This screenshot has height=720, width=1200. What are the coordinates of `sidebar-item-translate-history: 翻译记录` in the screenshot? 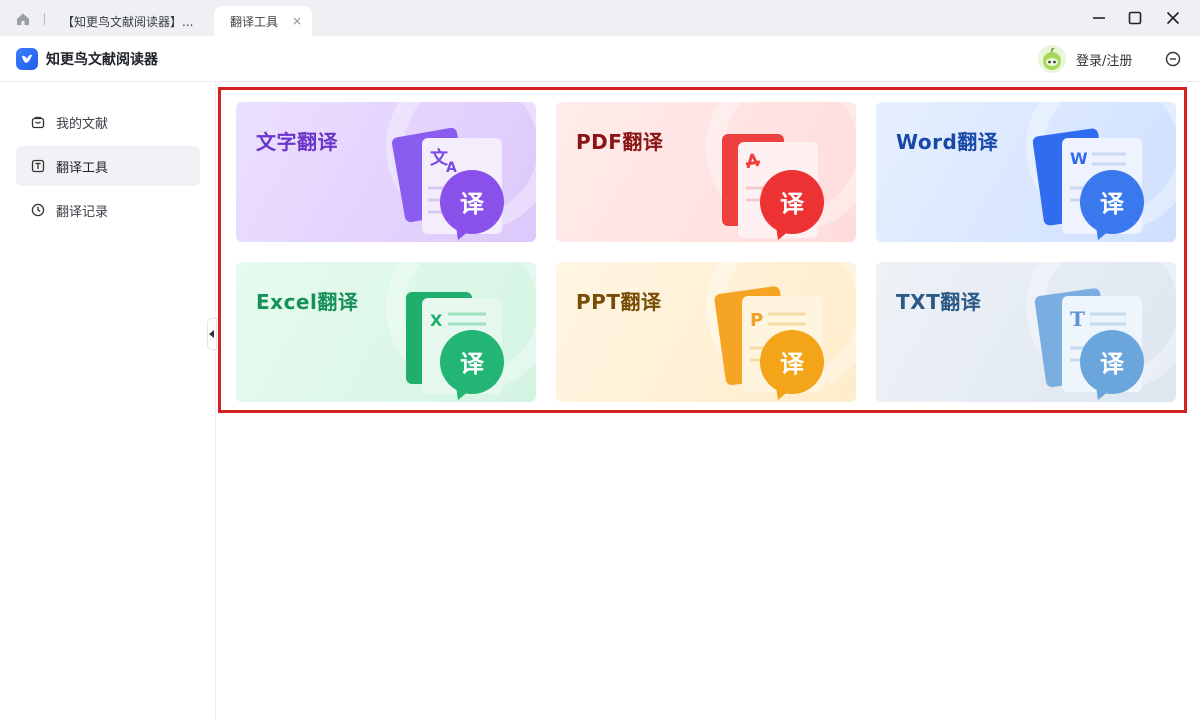 It's located at (108, 210).